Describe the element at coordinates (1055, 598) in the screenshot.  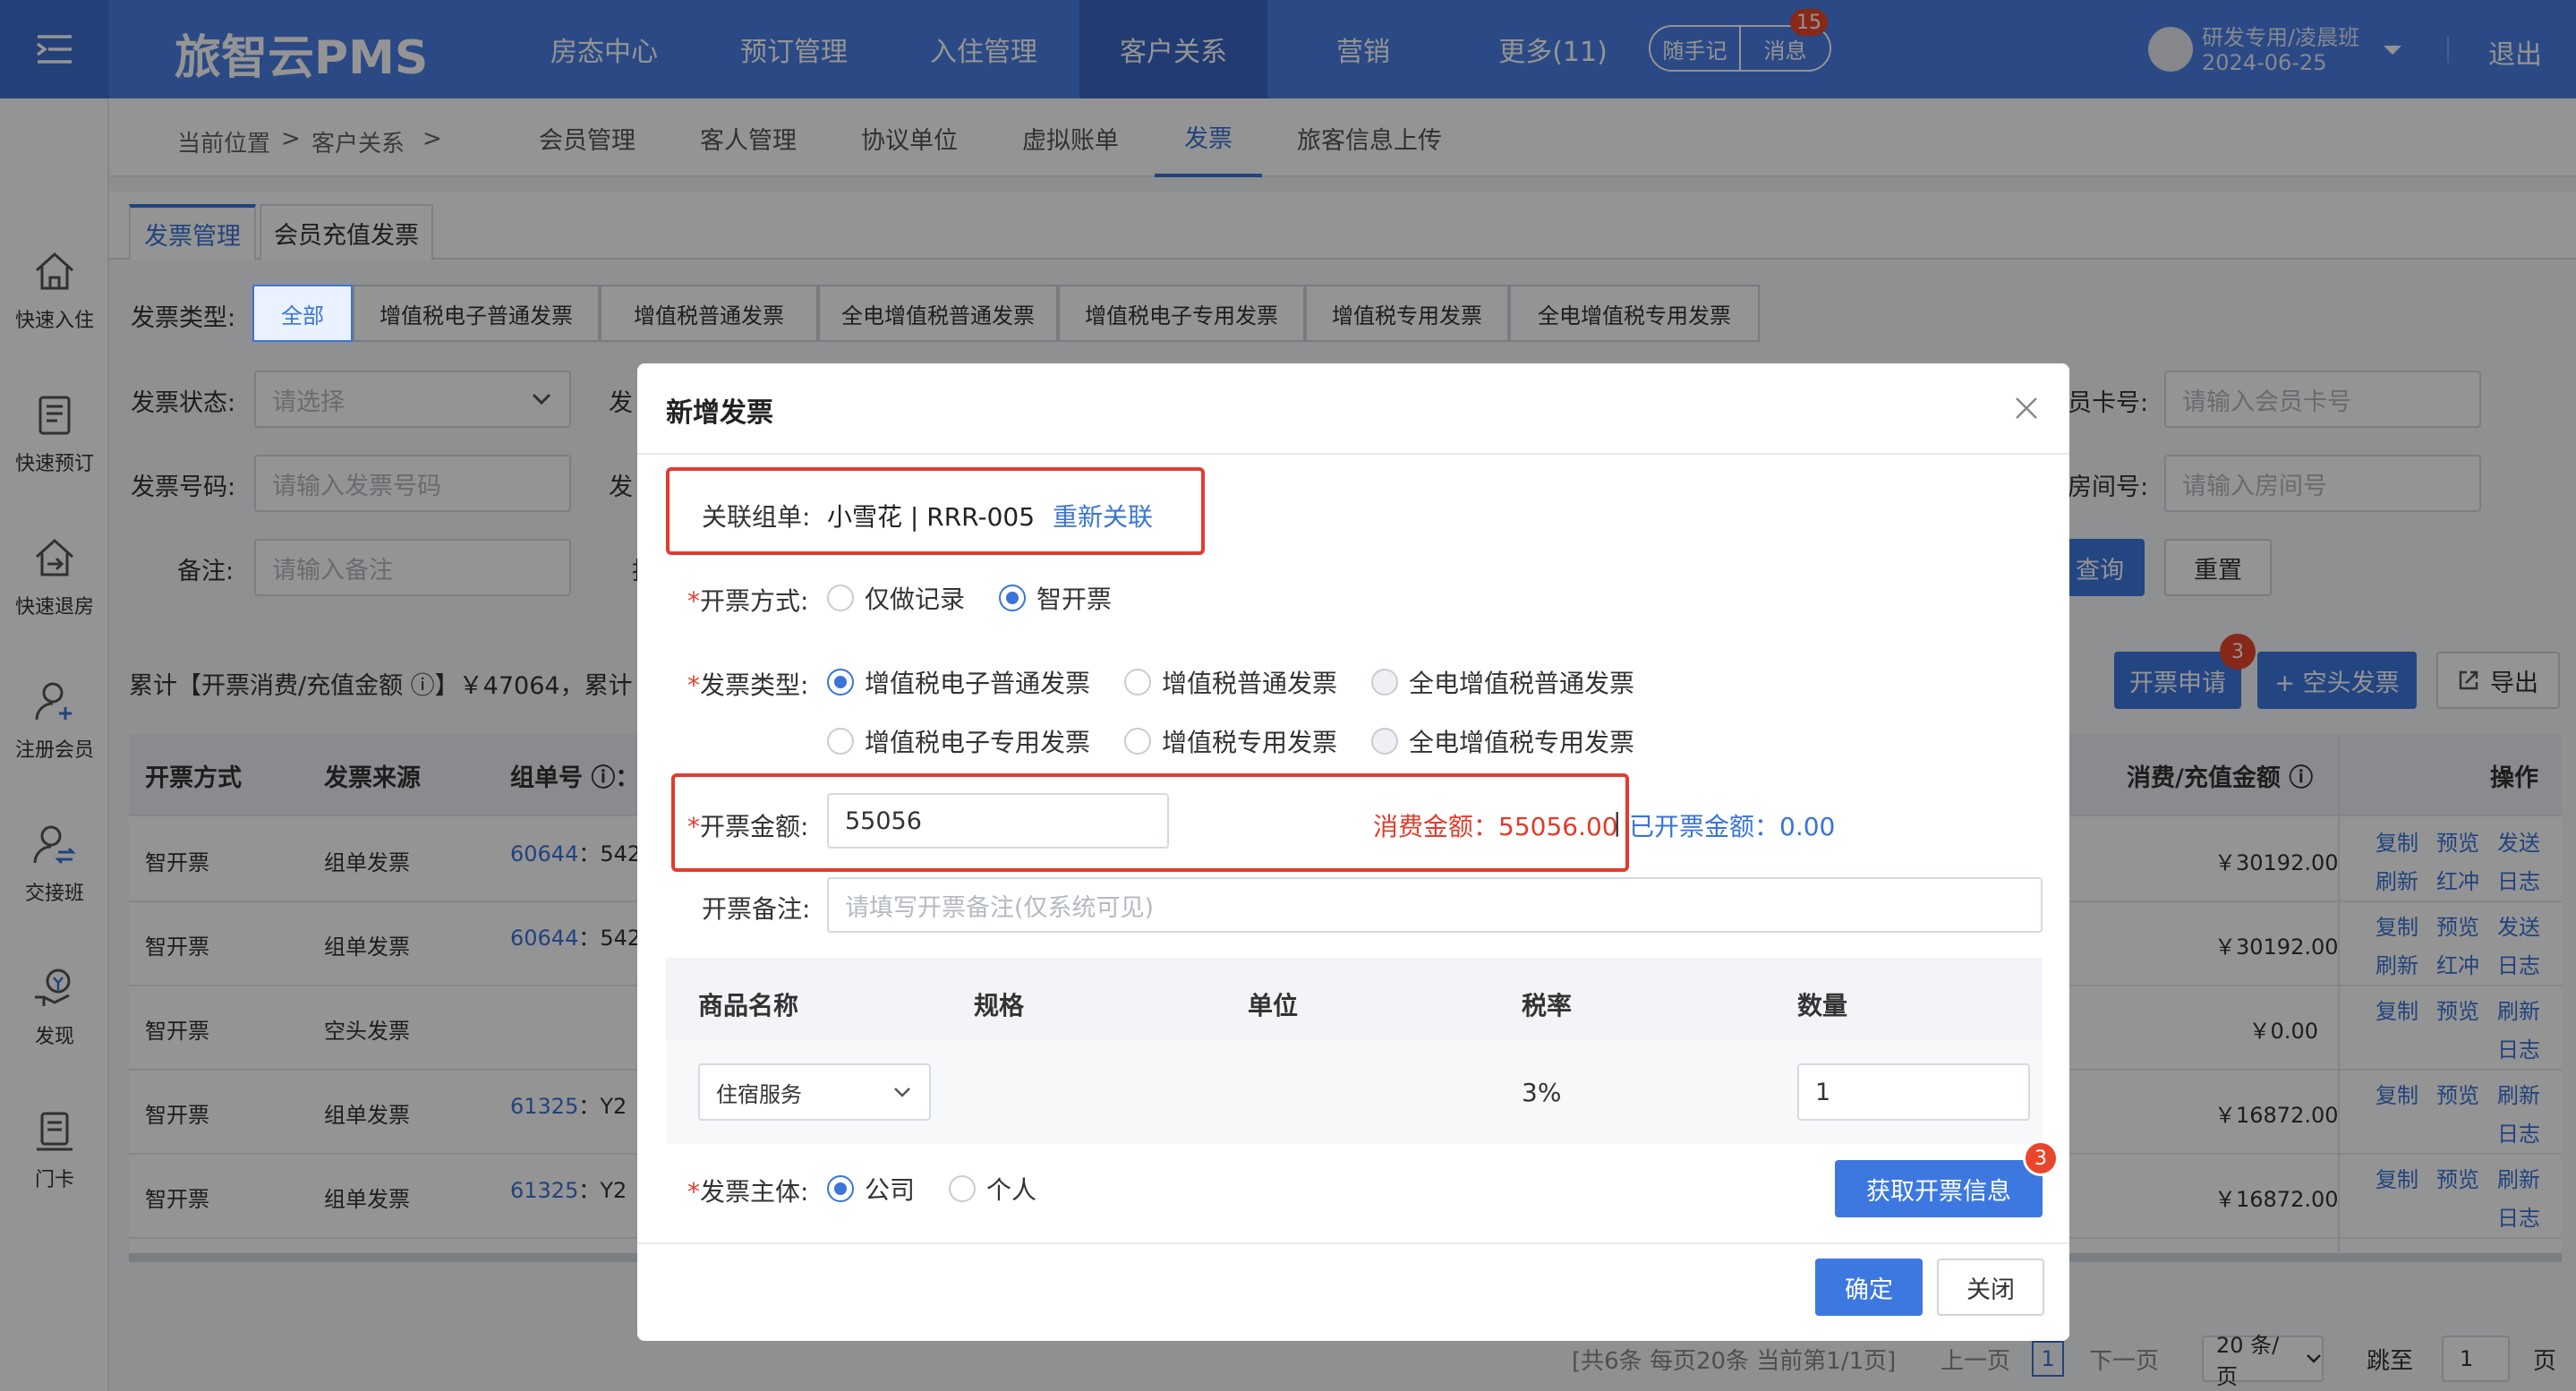
I see `mode-smart-invoice: 智开票` at that location.